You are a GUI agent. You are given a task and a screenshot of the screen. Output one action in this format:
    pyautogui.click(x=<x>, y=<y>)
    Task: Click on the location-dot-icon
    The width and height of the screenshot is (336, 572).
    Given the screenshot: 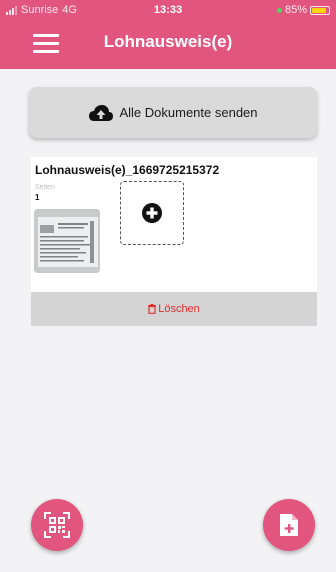 What is the action you would take?
    pyautogui.click(x=279, y=10)
    